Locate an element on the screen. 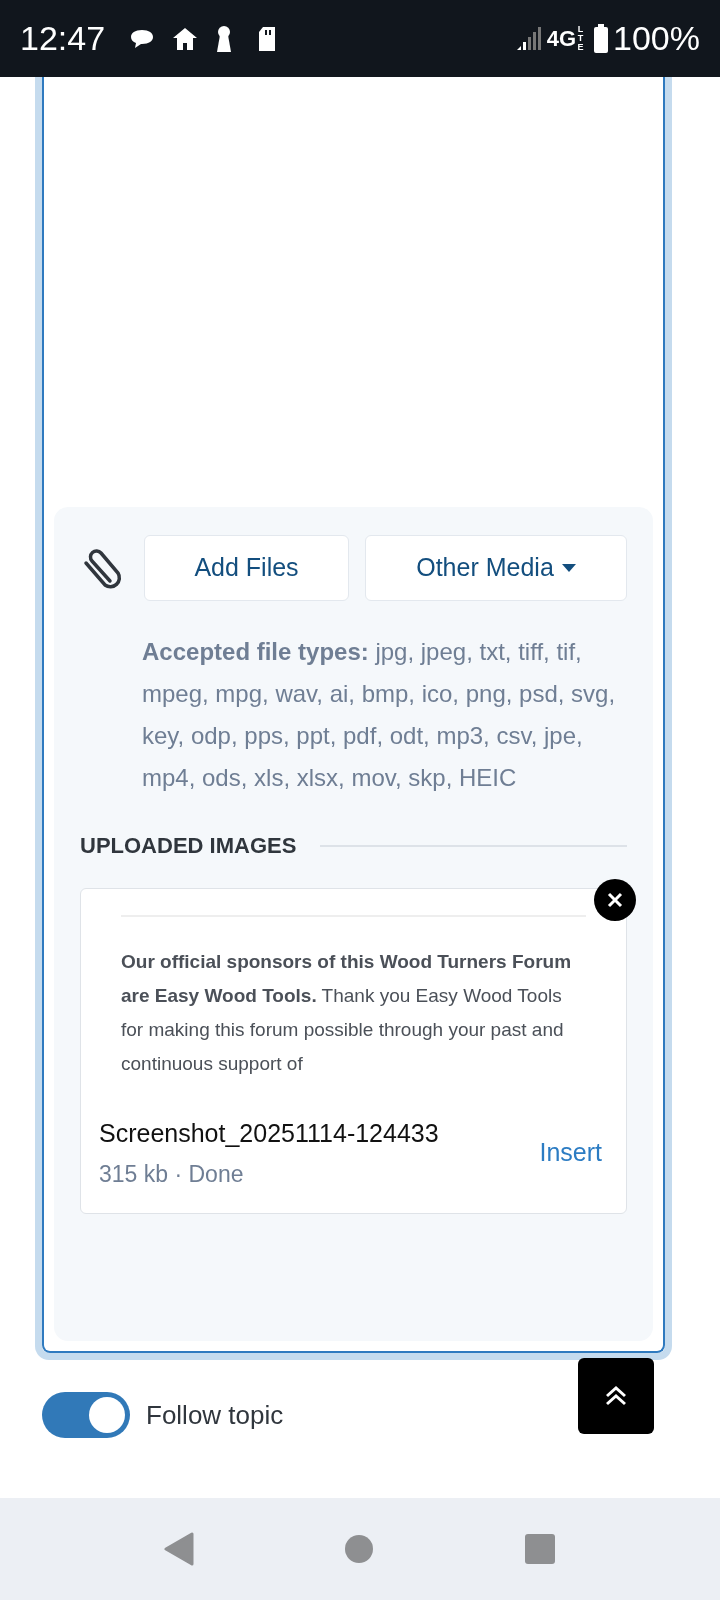  home-button-icon is located at coordinates (359, 1549).